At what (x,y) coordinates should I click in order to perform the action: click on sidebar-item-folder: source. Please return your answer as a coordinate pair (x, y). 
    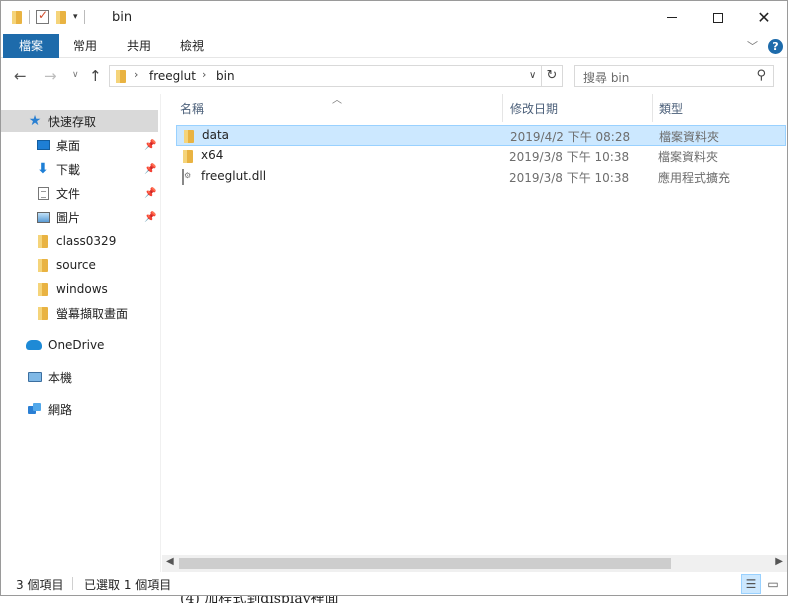
    Looking at the image, I should click on (79, 265).